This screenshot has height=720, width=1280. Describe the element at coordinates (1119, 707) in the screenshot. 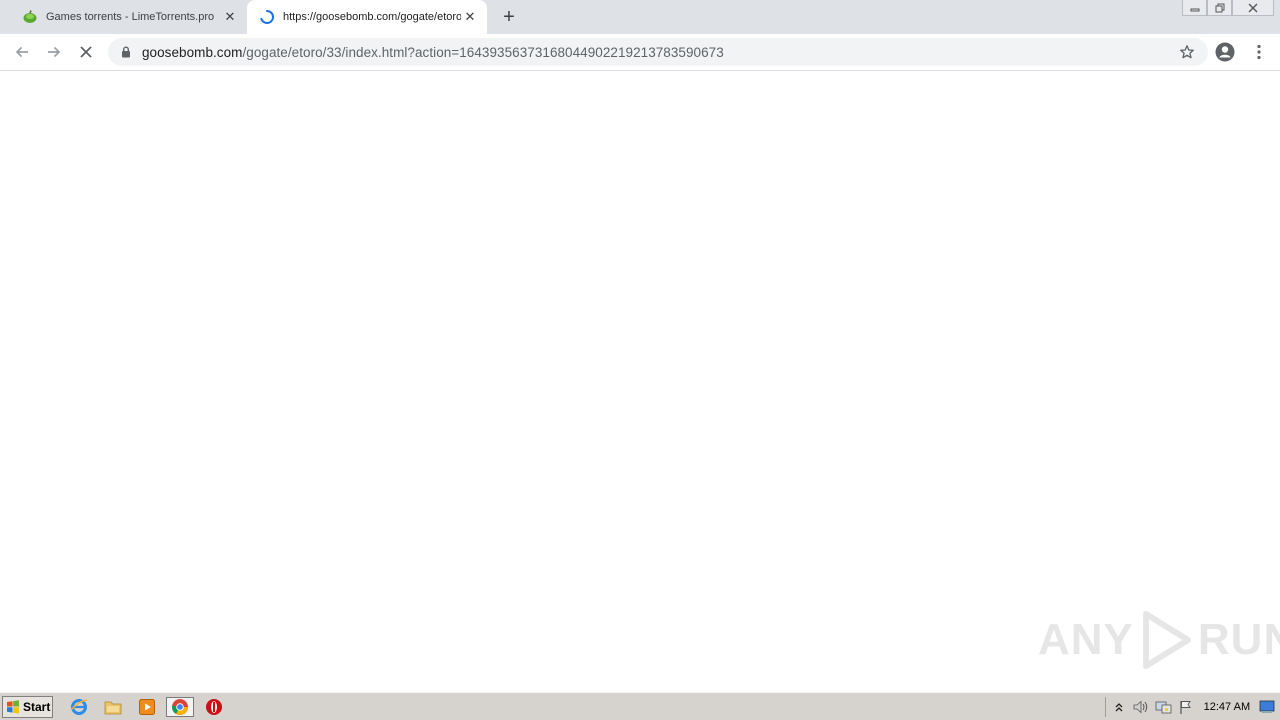

I see `show-hidden-icons-icon` at that location.